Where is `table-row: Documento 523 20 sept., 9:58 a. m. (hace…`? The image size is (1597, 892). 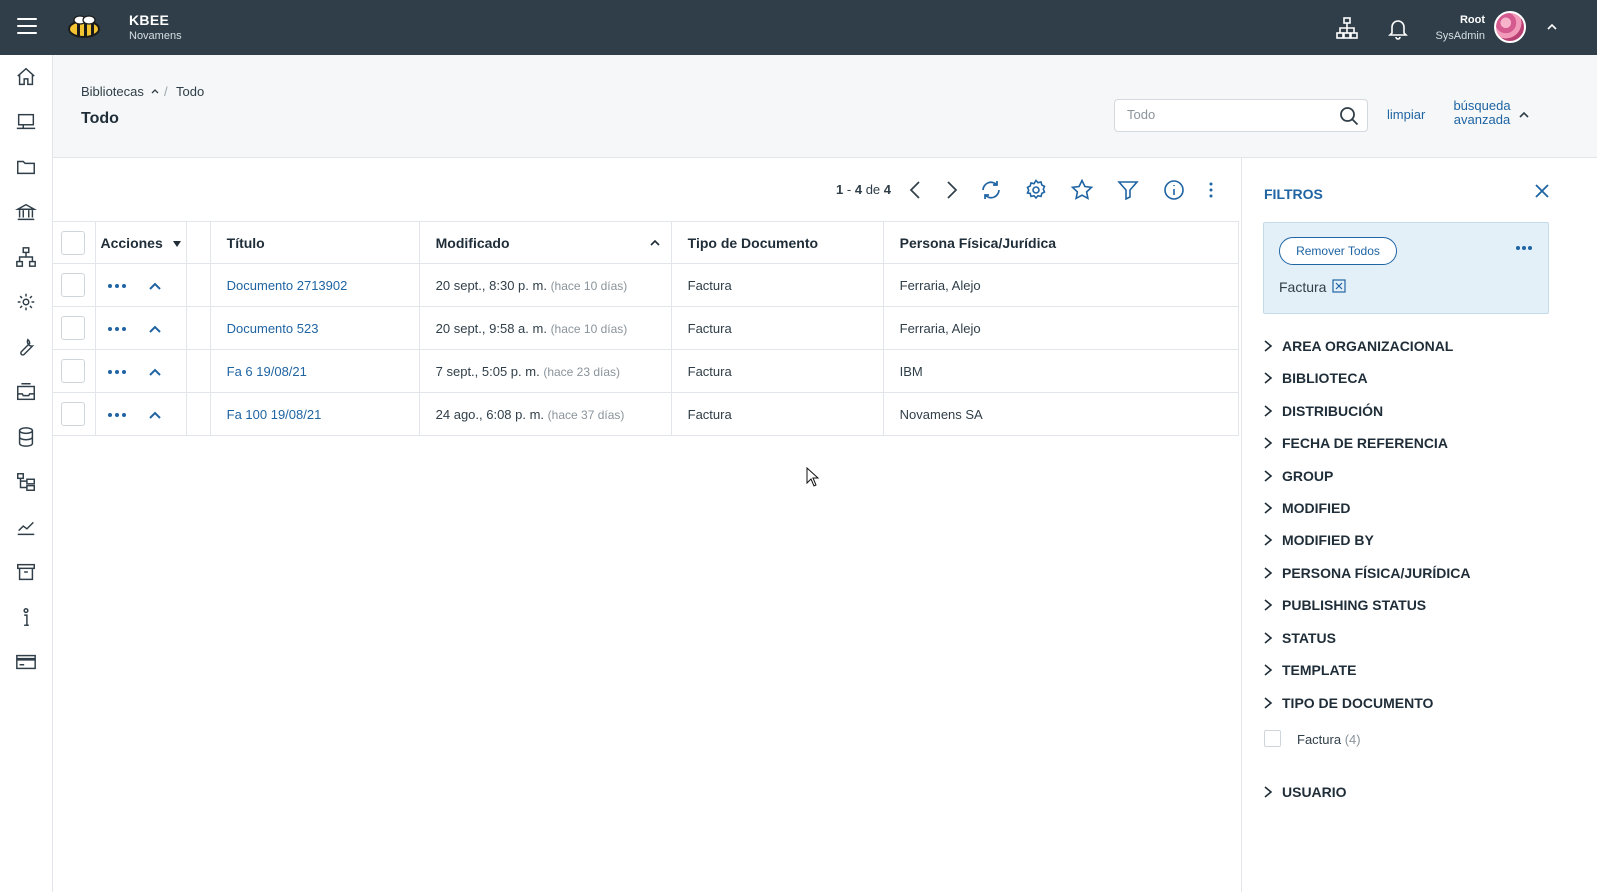 table-row: Documento 523 20 sept., 9:58 a. m. (hace… is located at coordinates (646, 328).